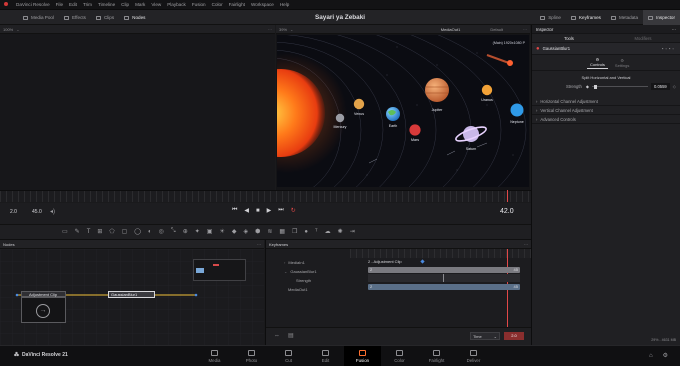 The width and height of the screenshot is (680, 366). What do you see at coordinates (422, 261) in the screenshot?
I see `clip-keyframe-icon` at bounding box center [422, 261].